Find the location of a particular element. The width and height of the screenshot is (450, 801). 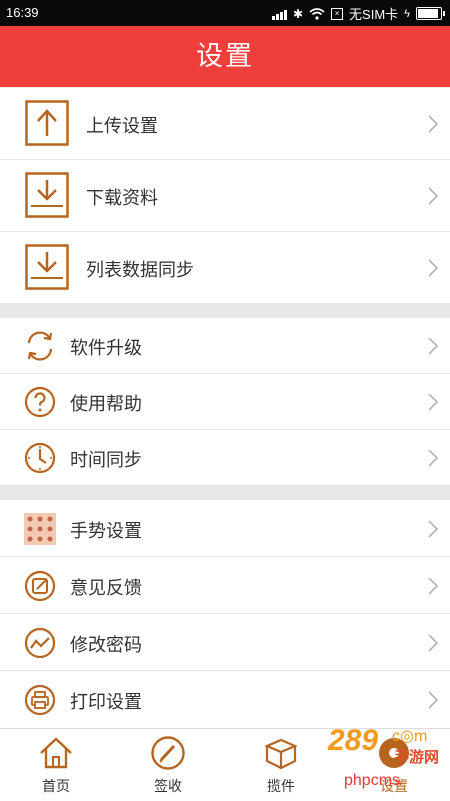

menu-item-label: 时间同步 is located at coordinates (106, 460).